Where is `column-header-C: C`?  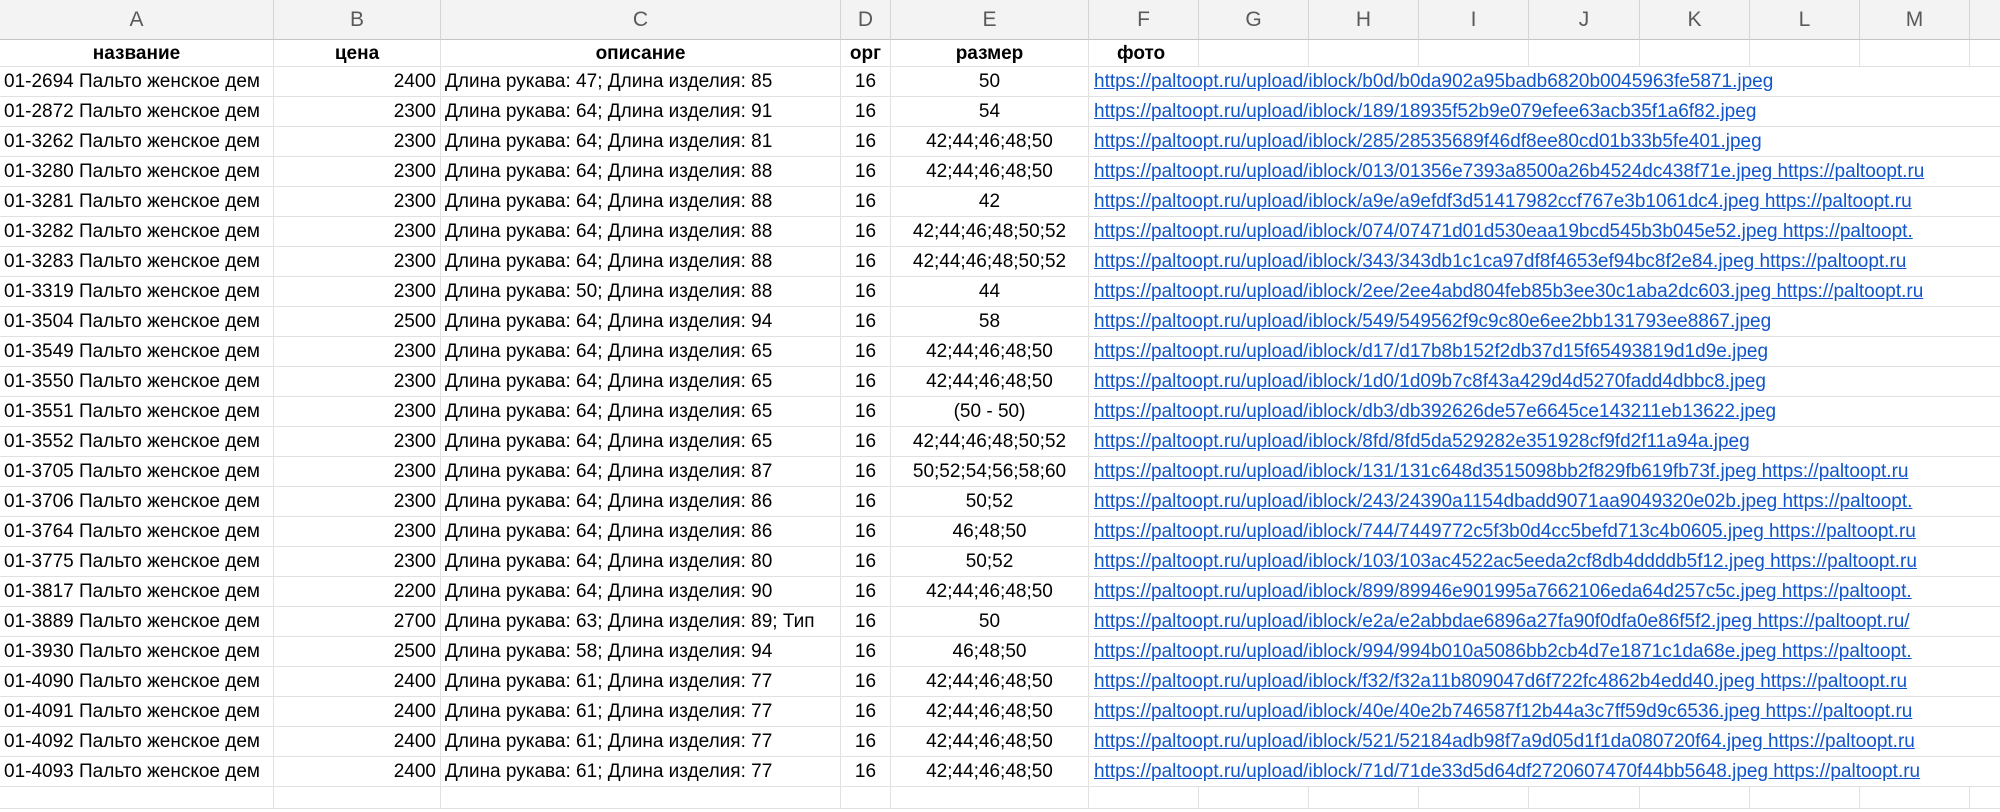
column-header-C: C is located at coordinates (641, 20).